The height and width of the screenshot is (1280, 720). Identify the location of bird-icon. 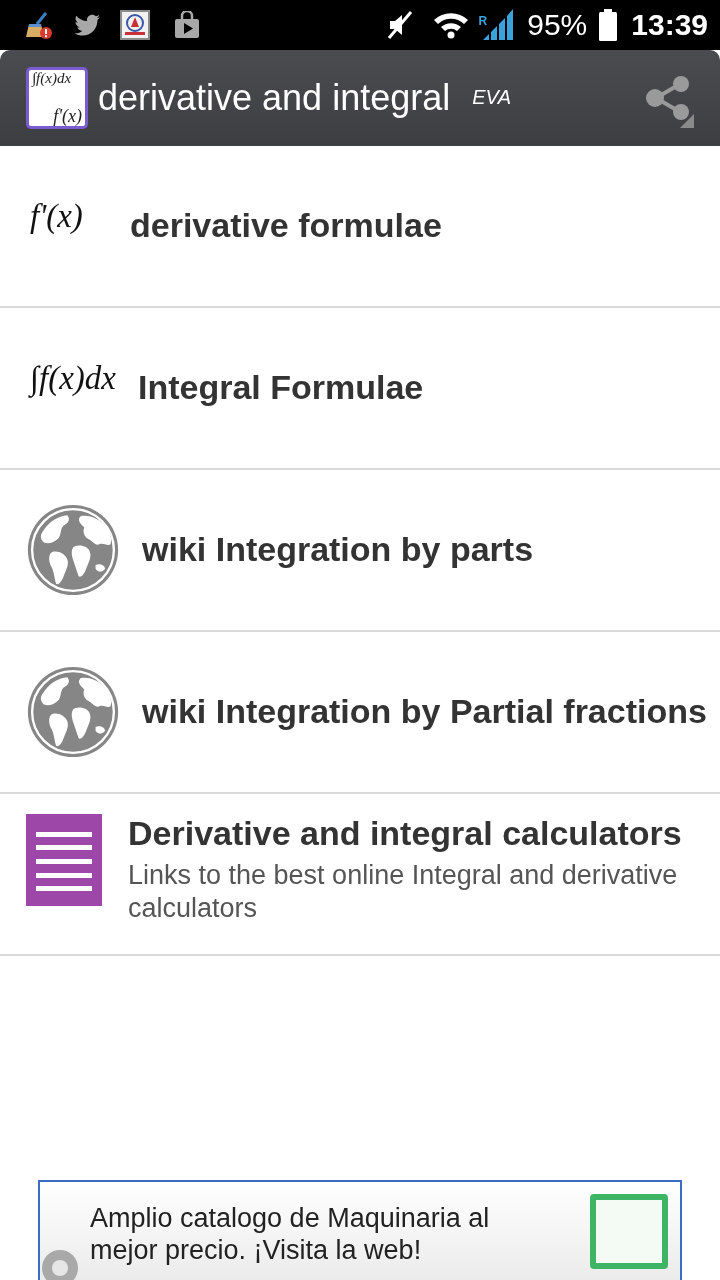
(87, 25).